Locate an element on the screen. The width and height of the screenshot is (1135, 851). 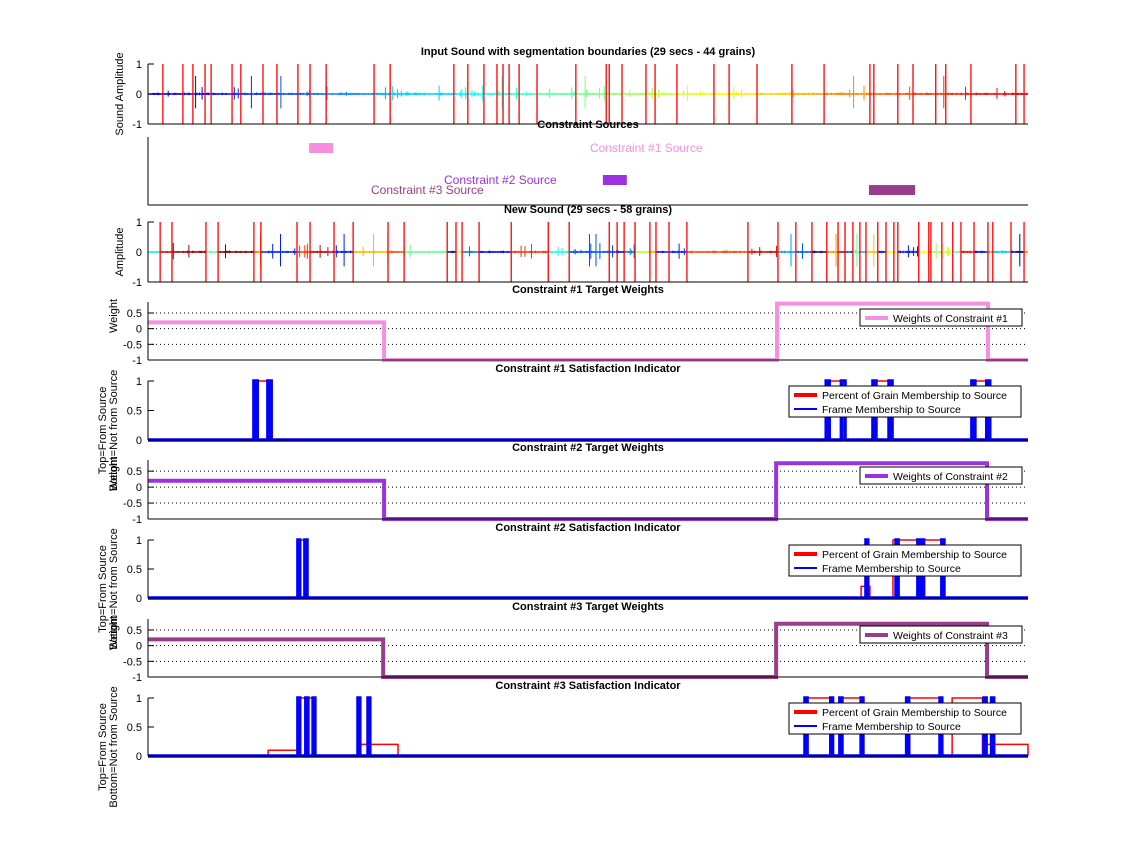
subplot-title: Constraint Sources is located at coordinates (587, 125).